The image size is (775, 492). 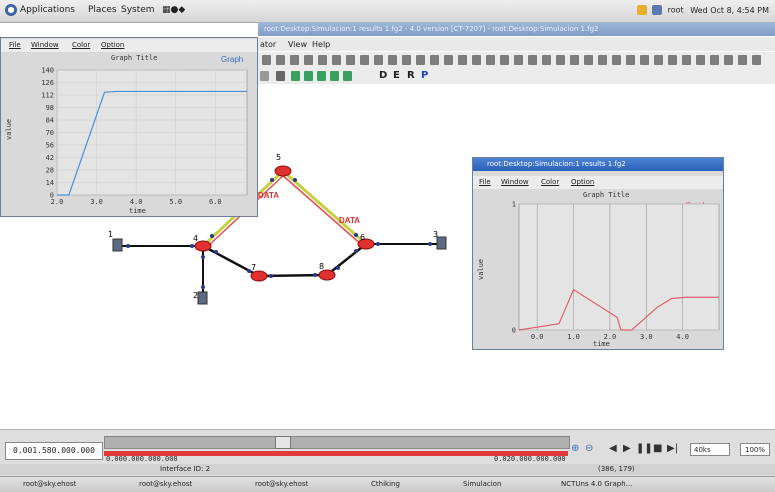 What do you see at coordinates (657, 448) in the screenshot?
I see `stop-icon: ■` at bounding box center [657, 448].